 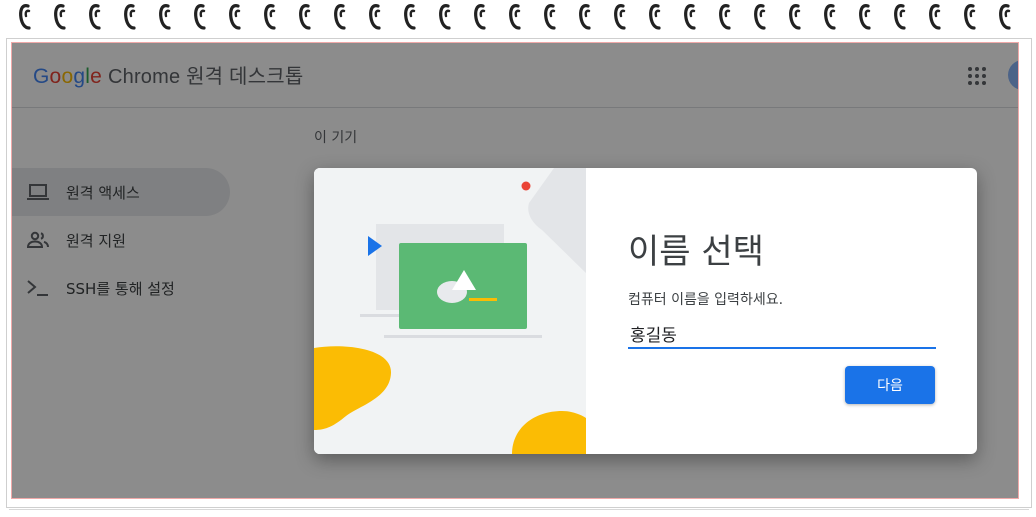 What do you see at coordinates (519, 505) in the screenshot?
I see `paper-edge` at bounding box center [519, 505].